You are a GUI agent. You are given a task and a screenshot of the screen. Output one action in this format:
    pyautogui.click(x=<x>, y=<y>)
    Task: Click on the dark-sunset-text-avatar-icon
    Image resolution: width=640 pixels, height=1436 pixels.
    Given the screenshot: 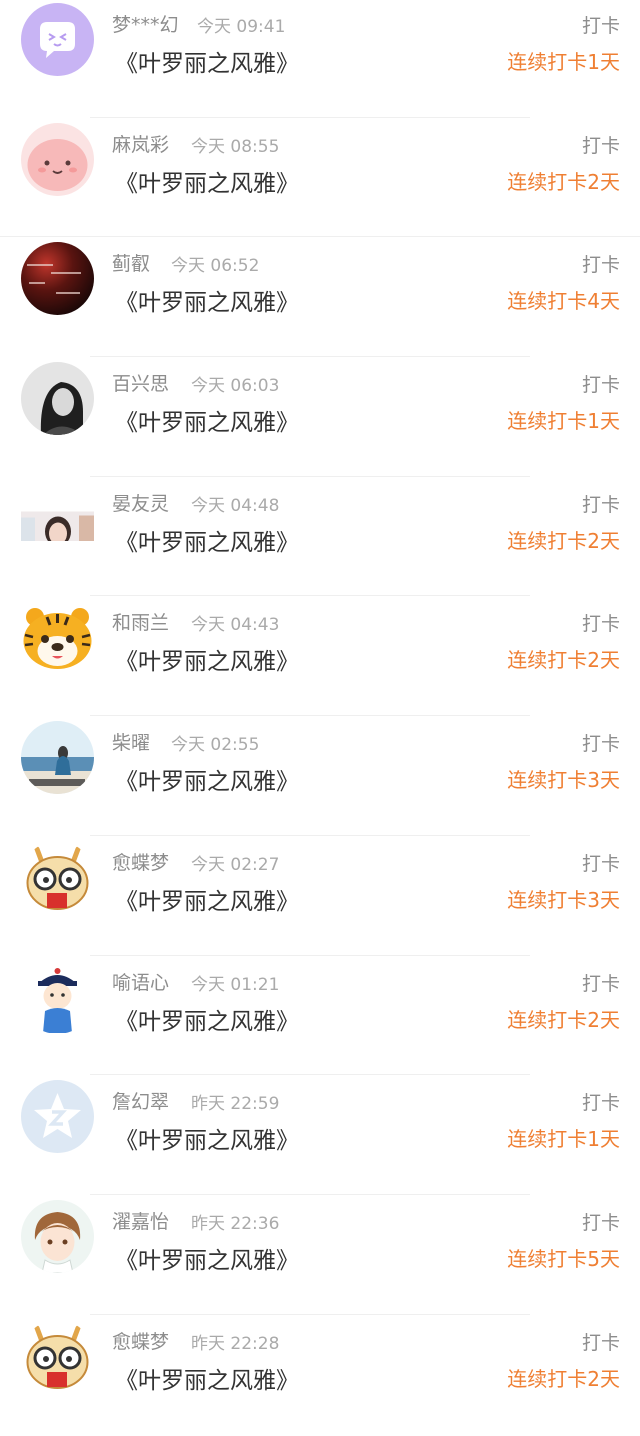 What is the action you would take?
    pyautogui.click(x=57, y=279)
    